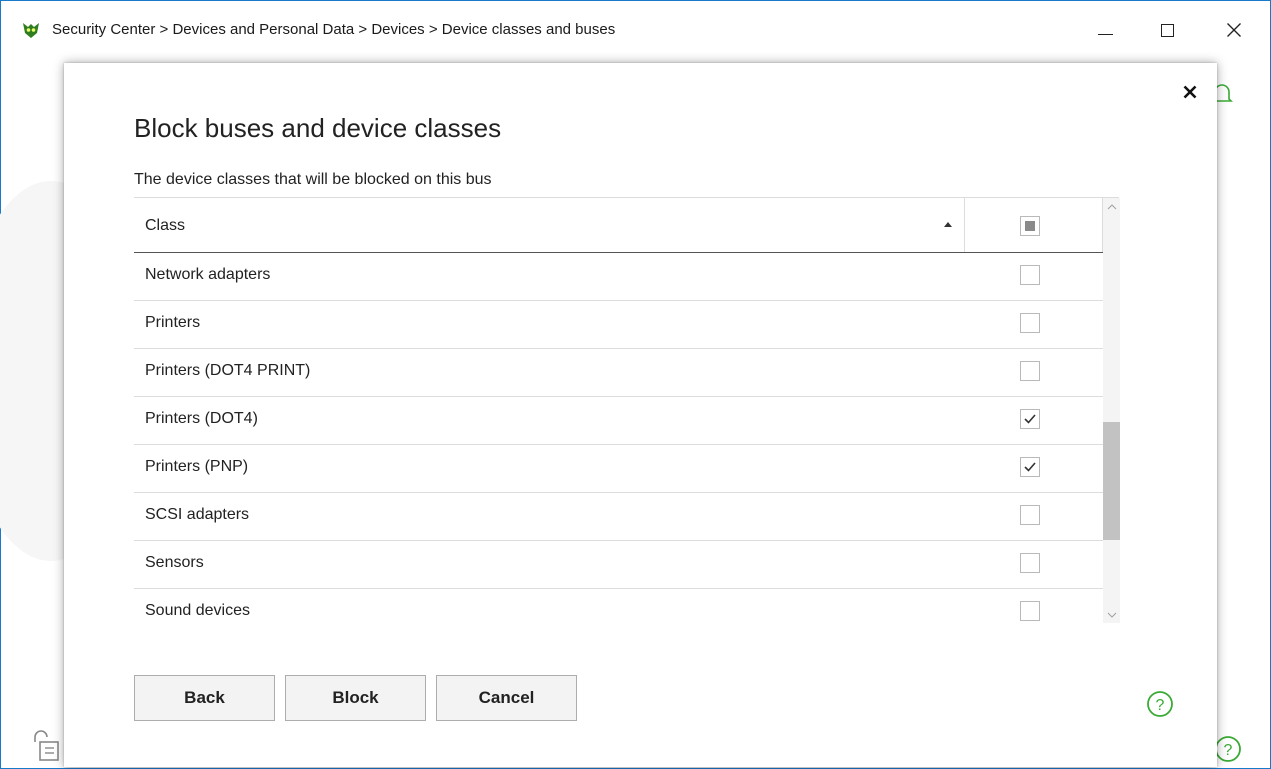  Describe the element at coordinates (1105, 30) in the screenshot. I see `minimize-button` at that location.